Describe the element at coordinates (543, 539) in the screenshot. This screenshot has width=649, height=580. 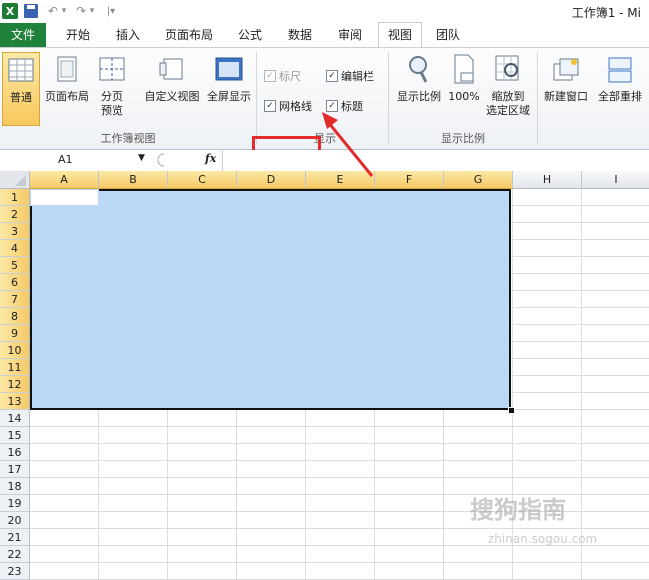
I see `watermark-url: zhinan.sogou.com` at that location.